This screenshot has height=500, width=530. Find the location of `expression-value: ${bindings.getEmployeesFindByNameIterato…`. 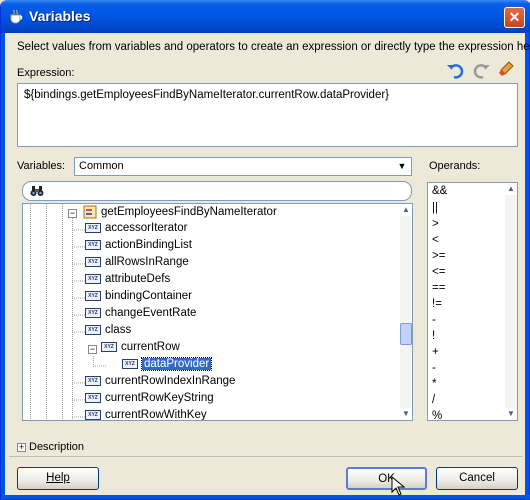

expression-value: ${bindings.getEmployeesFindByNameIterato… is located at coordinates (207, 95).